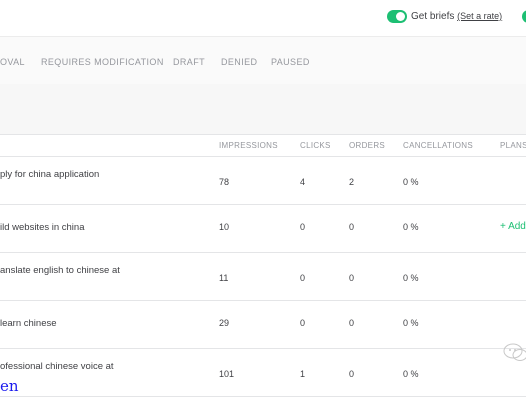 Image resolution: width=526 pixels, height=397 pixels. I want to click on get-briefs-label: Get briefs (Set a rate), so click(456, 16).